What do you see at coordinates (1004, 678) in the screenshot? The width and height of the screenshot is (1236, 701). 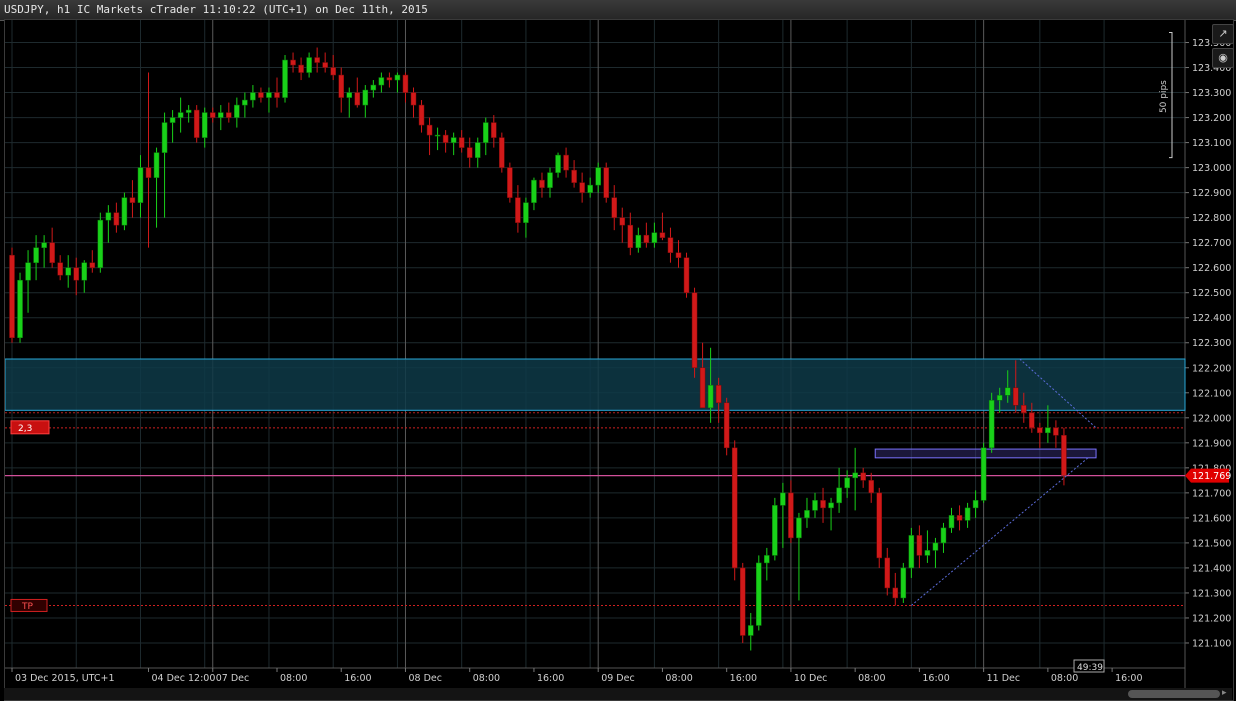 I see `x-tick-label: 11 Dec` at bounding box center [1004, 678].